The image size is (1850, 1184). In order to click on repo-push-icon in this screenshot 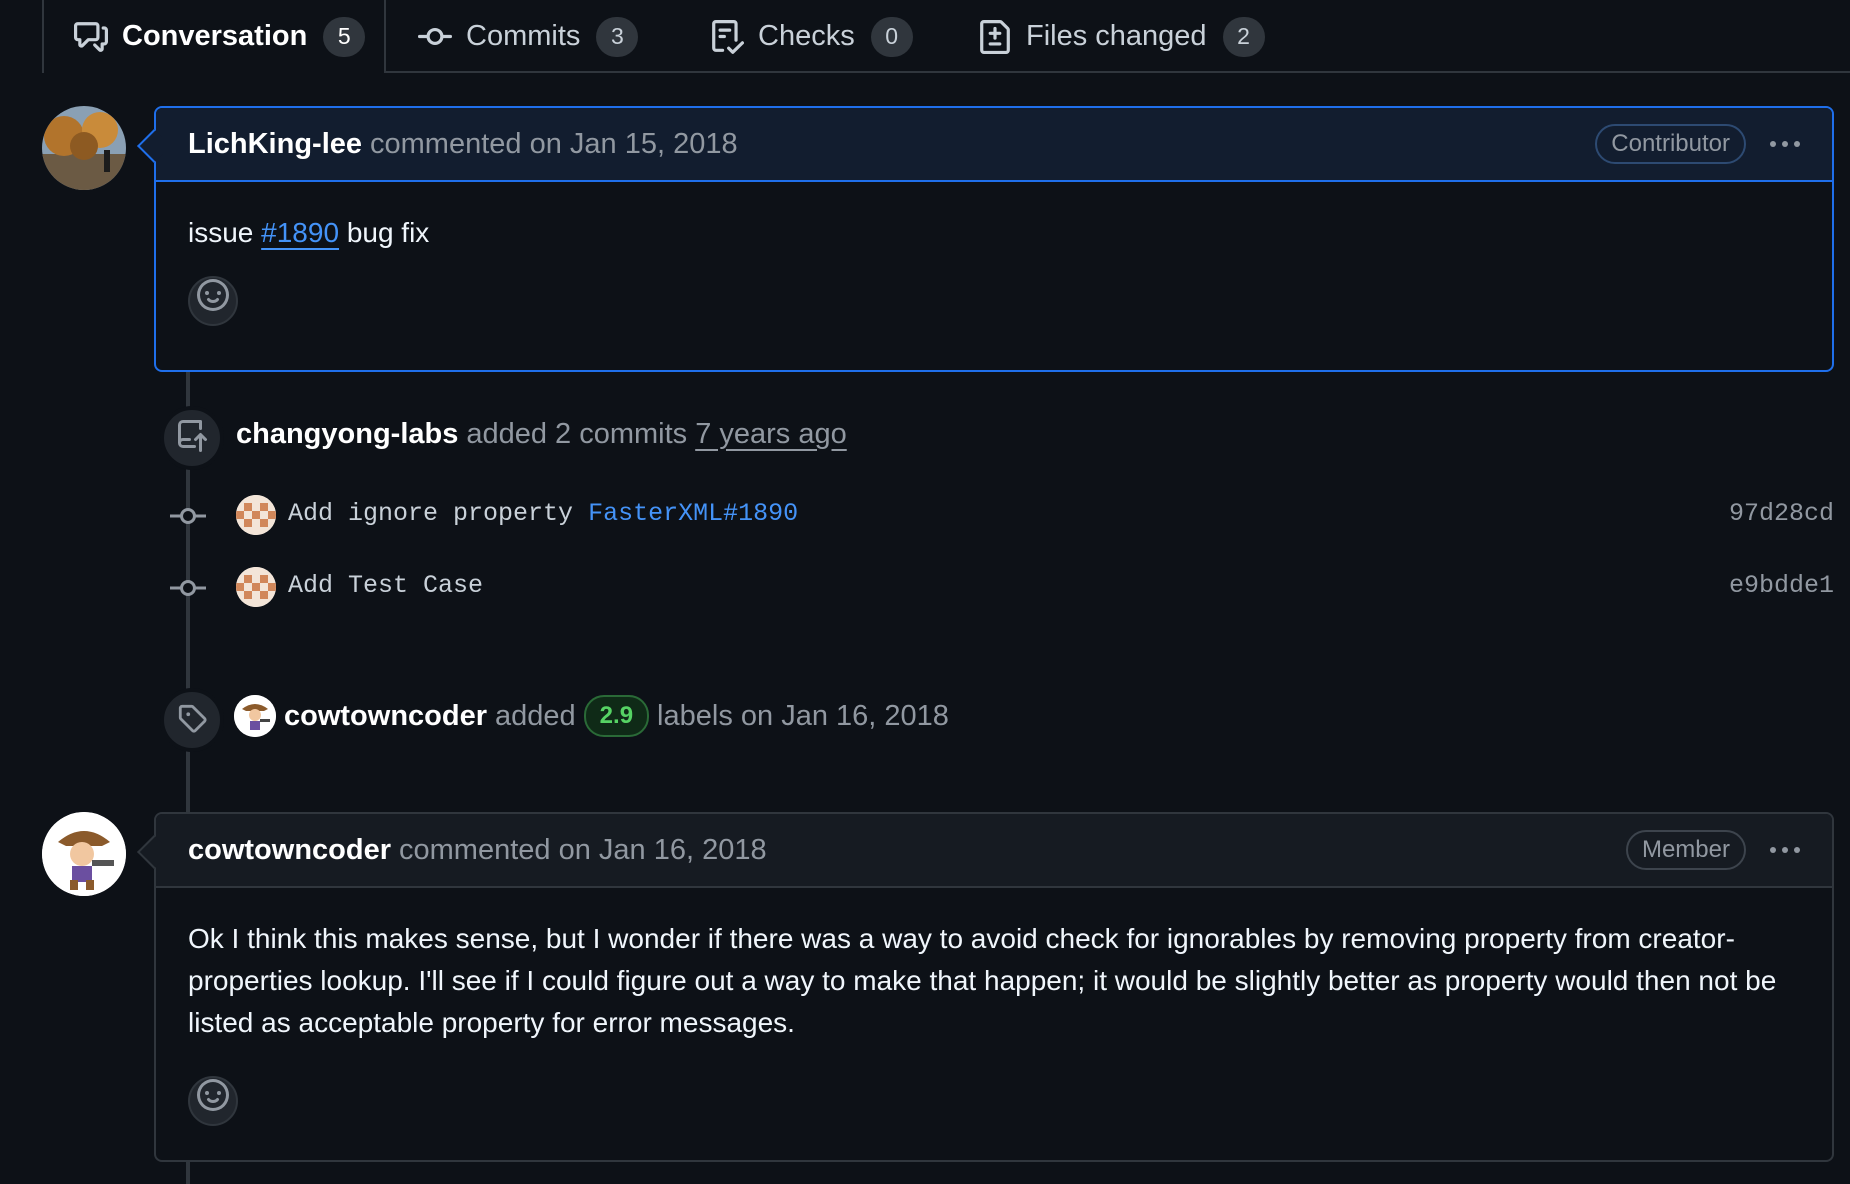, I will do `click(192, 438)`.